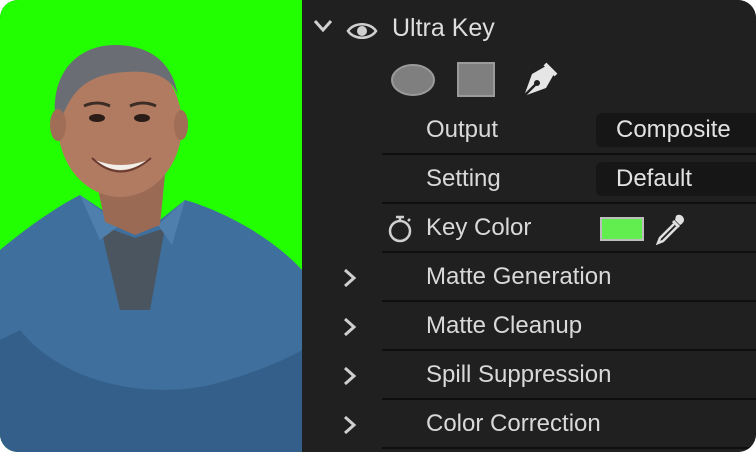 Image resolution: width=756 pixels, height=452 pixels. What do you see at coordinates (362, 31) in the screenshot?
I see `eye-icon` at bounding box center [362, 31].